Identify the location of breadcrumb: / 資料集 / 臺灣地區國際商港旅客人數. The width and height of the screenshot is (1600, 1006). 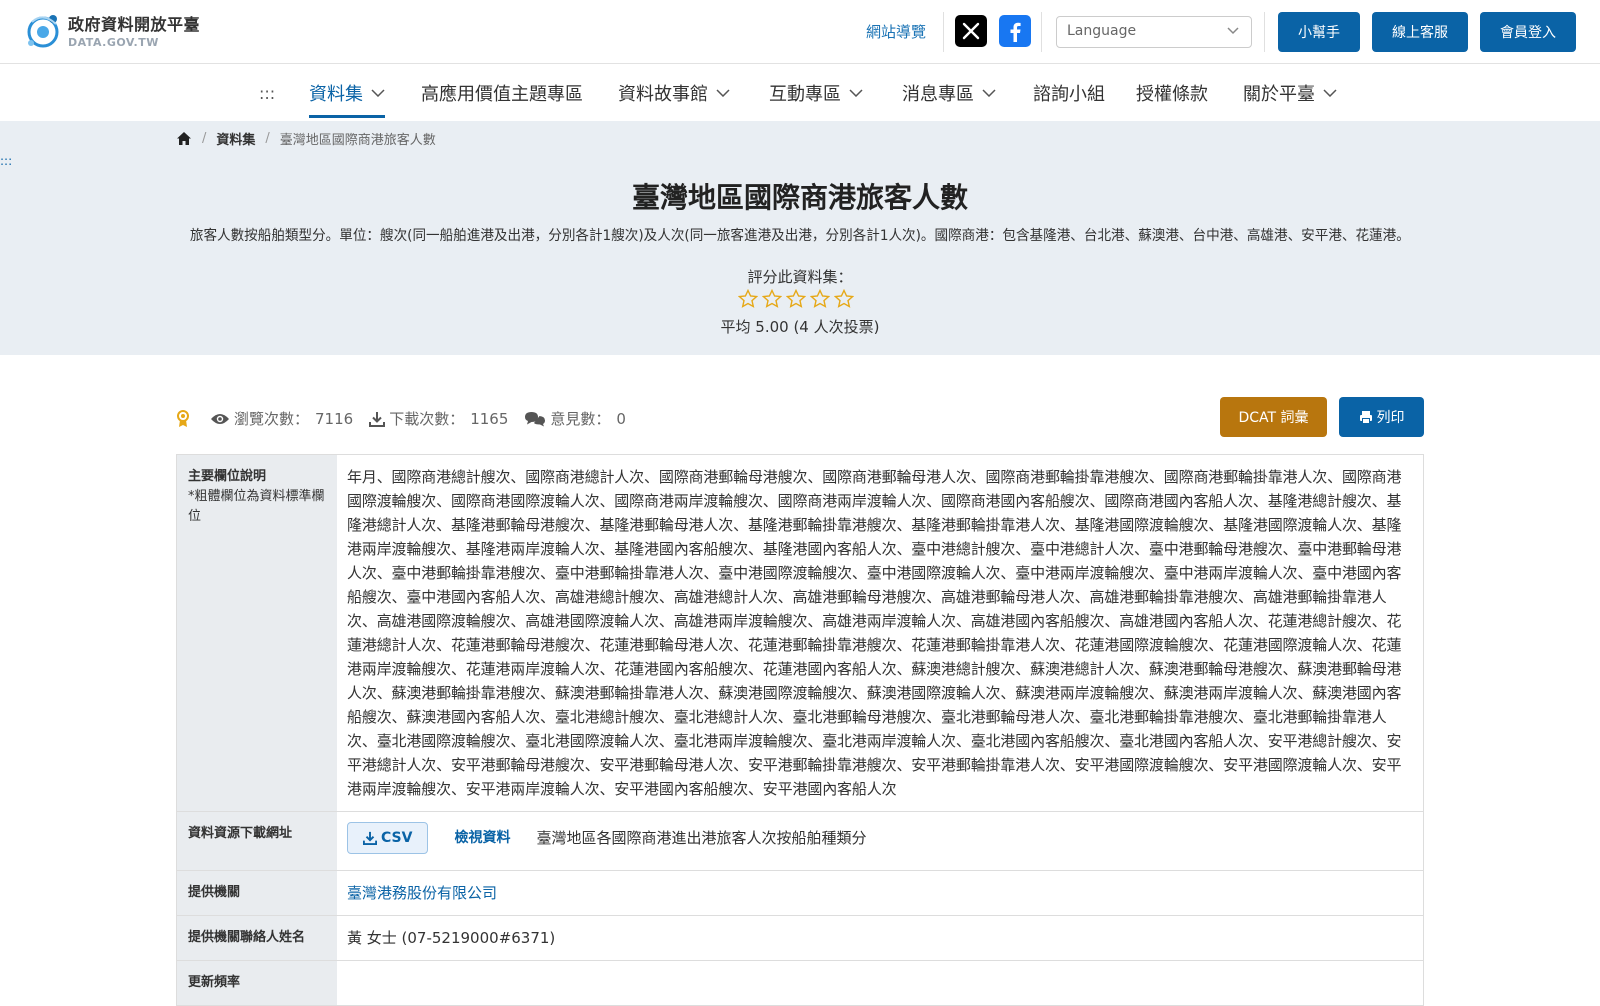
(306, 138).